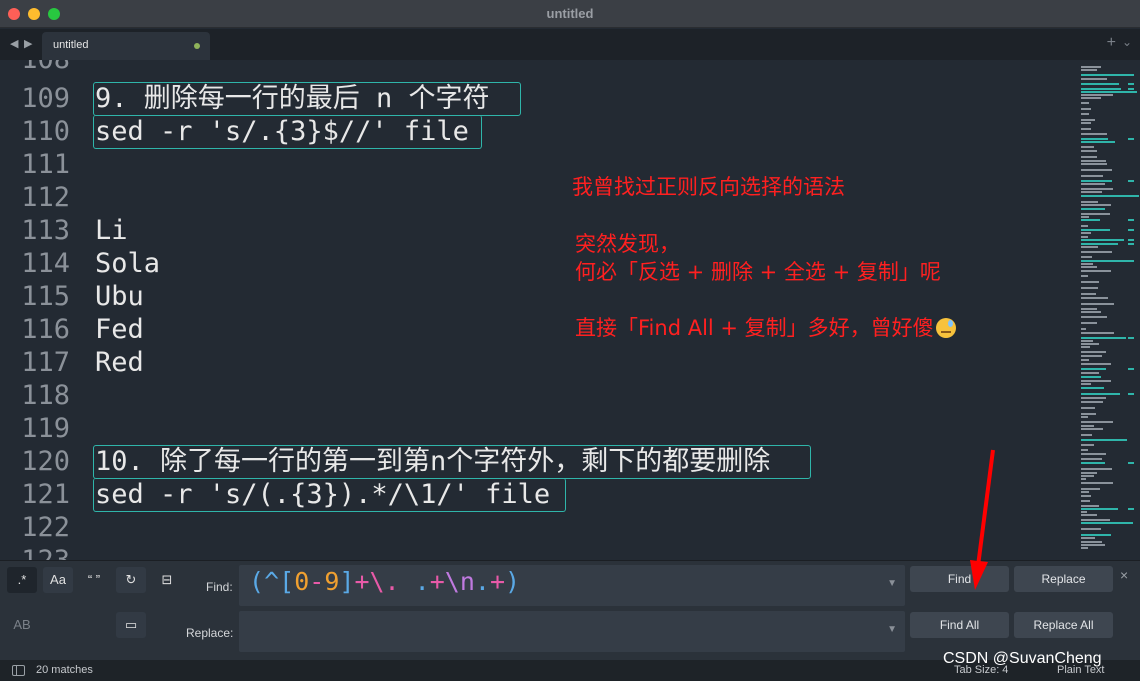 The width and height of the screenshot is (1140, 681). What do you see at coordinates (45, 461) in the screenshot?
I see `line-number: 120` at bounding box center [45, 461].